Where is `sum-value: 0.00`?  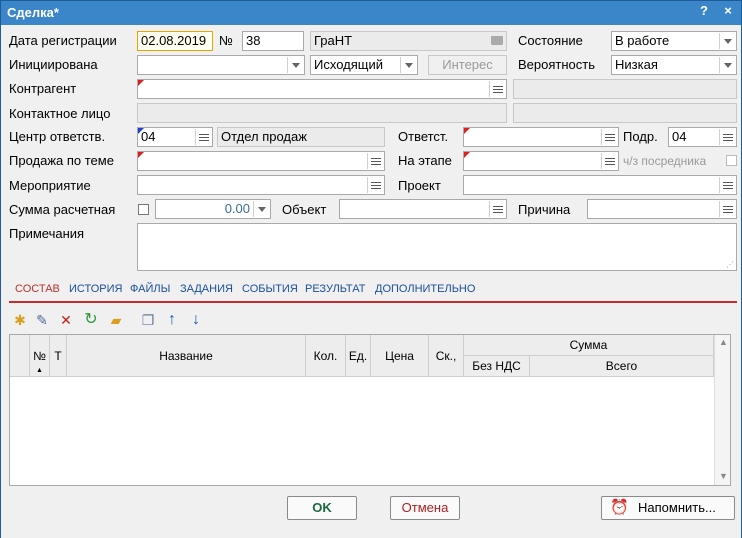 sum-value: 0.00 is located at coordinates (237, 208).